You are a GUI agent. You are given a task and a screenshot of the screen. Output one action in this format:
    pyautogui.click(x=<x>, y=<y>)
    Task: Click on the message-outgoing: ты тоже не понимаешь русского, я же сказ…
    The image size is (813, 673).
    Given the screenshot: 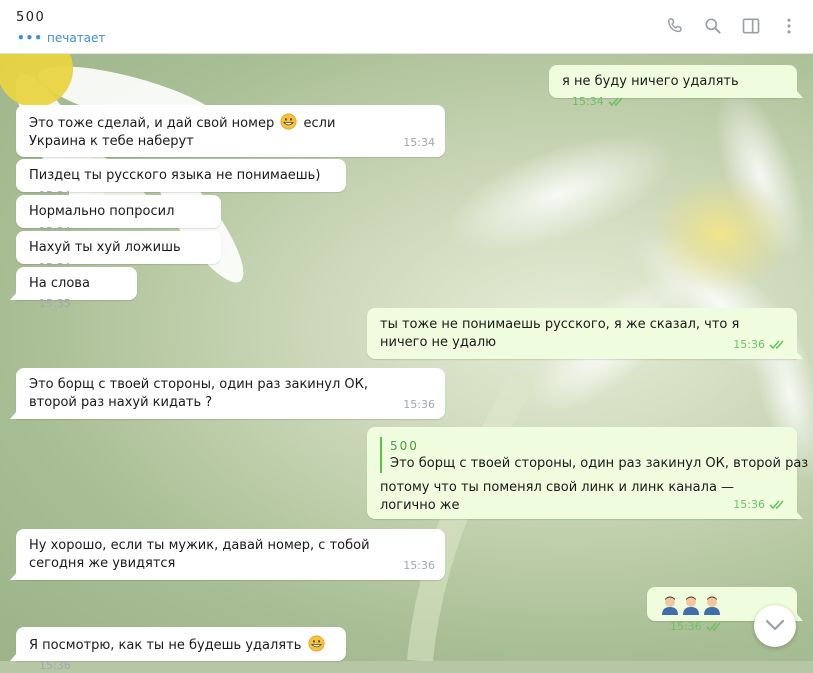 What is the action you would take?
    pyautogui.click(x=585, y=333)
    